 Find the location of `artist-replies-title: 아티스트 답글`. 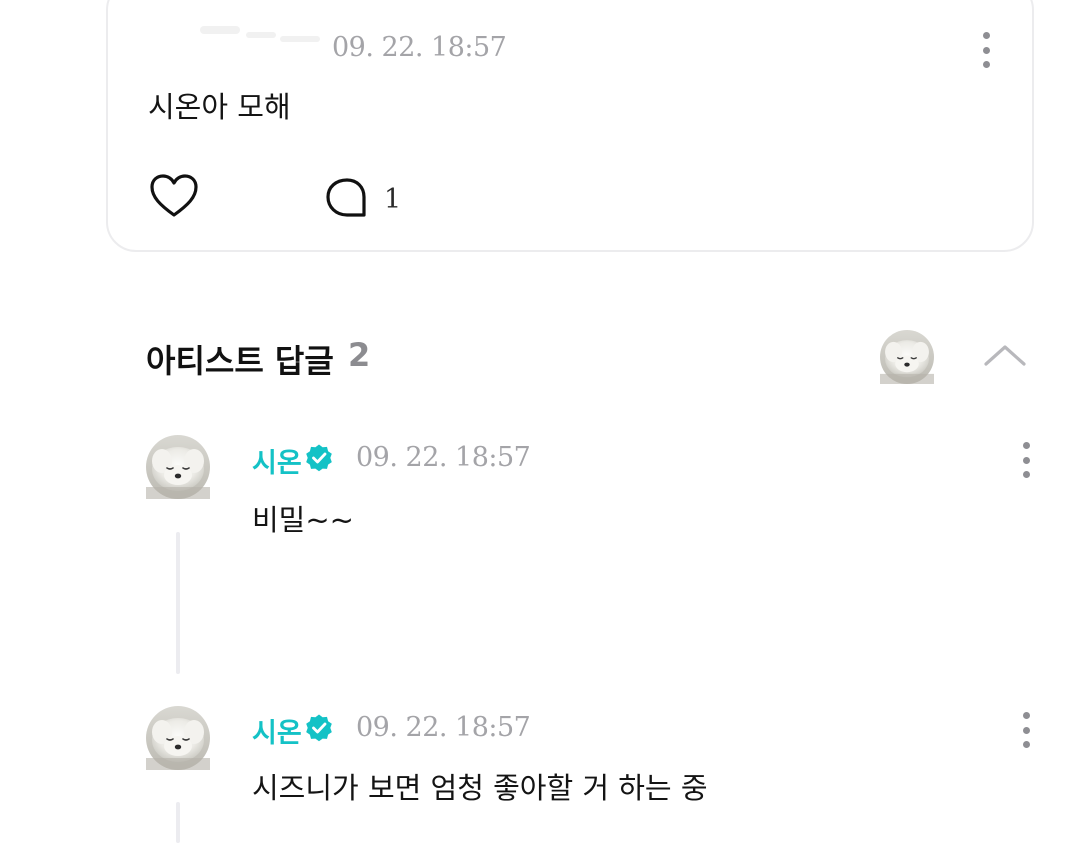

artist-replies-title: 아티스트 답글 is located at coordinates (240, 361).